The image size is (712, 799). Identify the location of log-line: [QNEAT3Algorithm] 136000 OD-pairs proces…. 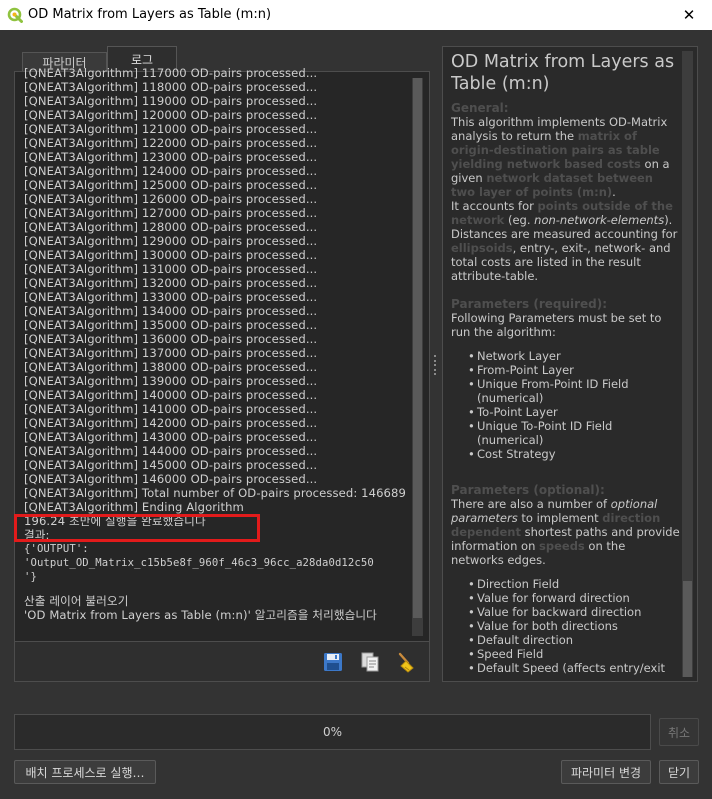
(171, 339).